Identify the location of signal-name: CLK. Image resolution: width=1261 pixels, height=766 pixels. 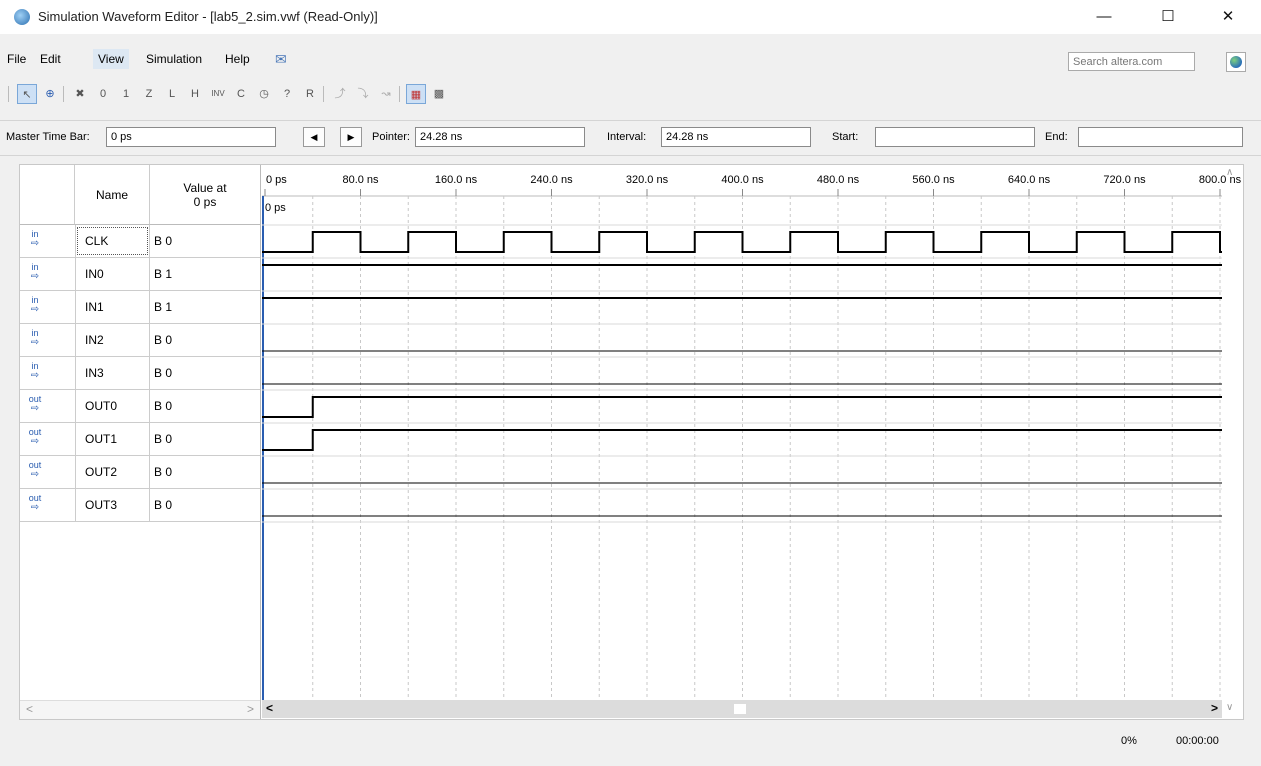
(112, 241).